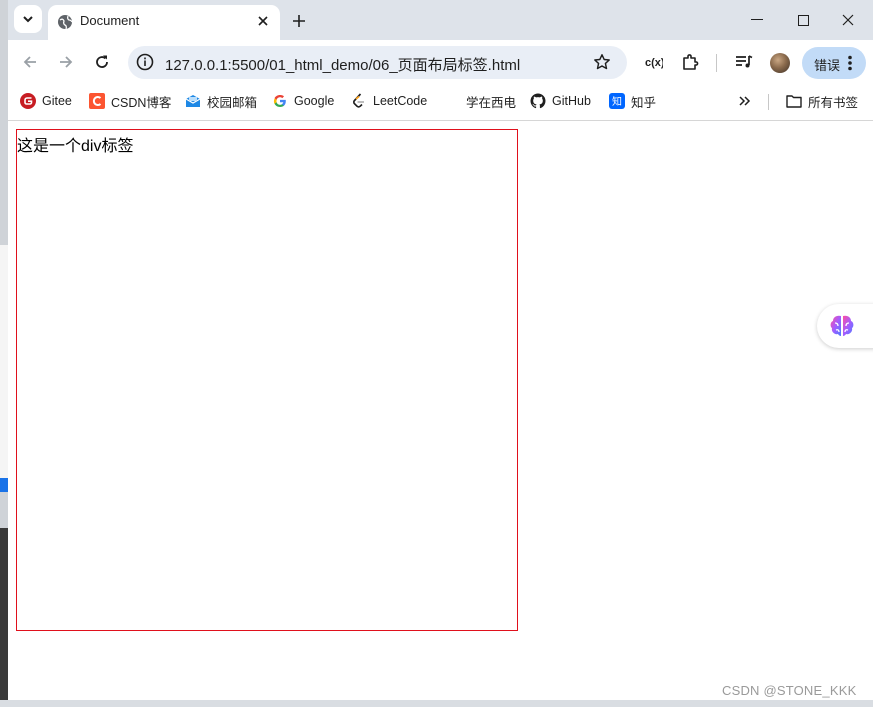  I want to click on forward-button, so click(66, 62).